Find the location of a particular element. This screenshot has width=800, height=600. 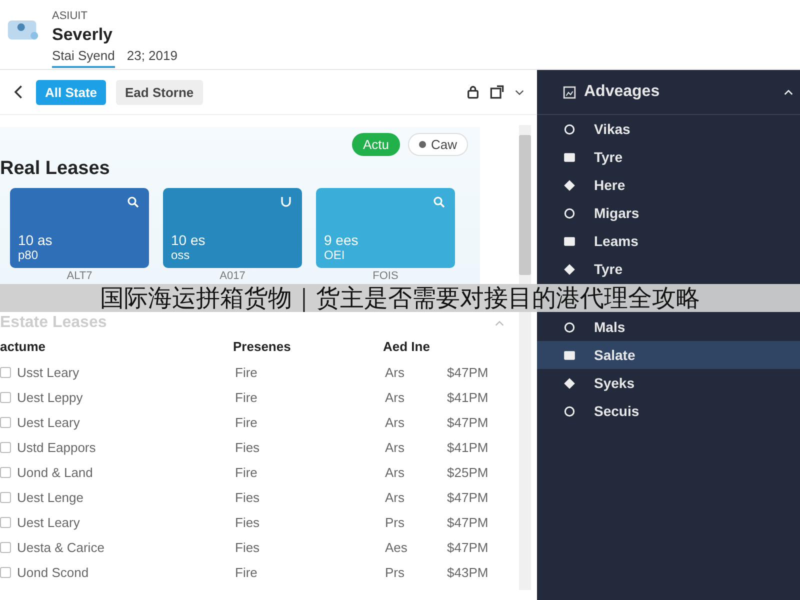

table-cell-text: Uesta & Carice is located at coordinates (61, 547).